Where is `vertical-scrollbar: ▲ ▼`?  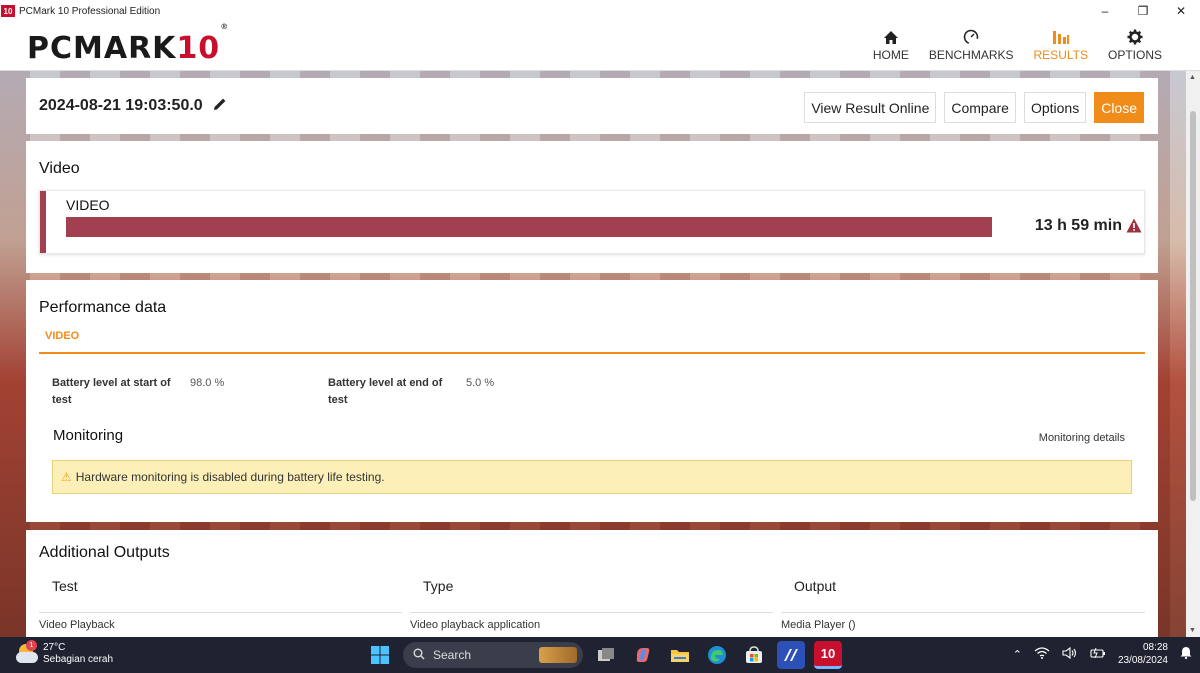
vertical-scrollbar: ▲ ▼ is located at coordinates (1193, 354).